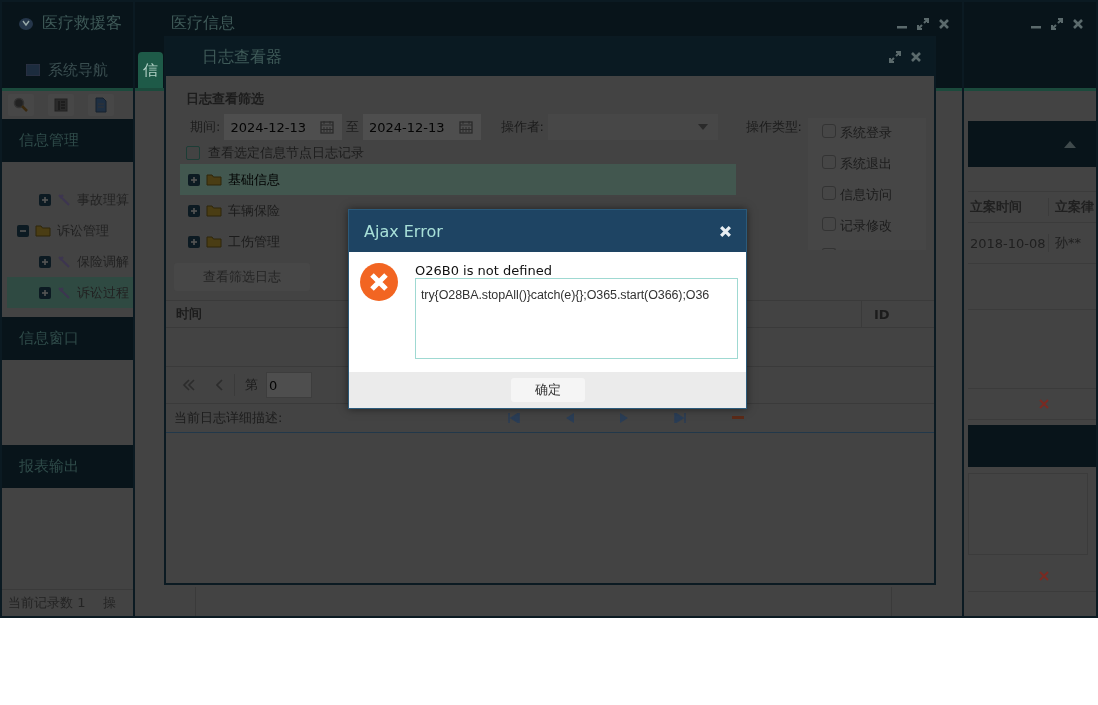  What do you see at coordinates (403, 231) in the screenshot?
I see `dialog-title: Ajax Error` at bounding box center [403, 231].